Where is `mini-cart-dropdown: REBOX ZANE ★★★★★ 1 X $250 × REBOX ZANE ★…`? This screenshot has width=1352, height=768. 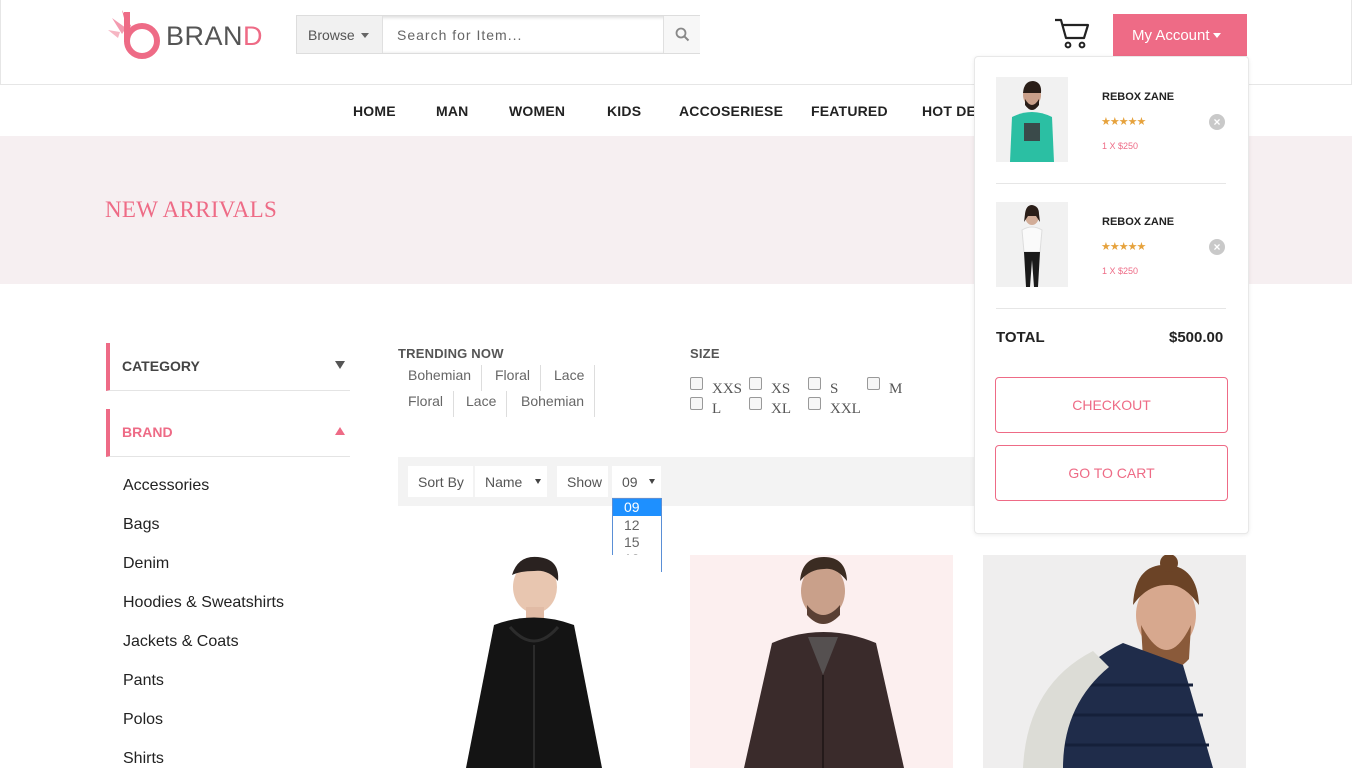 mini-cart-dropdown: REBOX ZANE ★★★★★ 1 X $250 × REBOX ZANE ★… is located at coordinates (1111, 295).